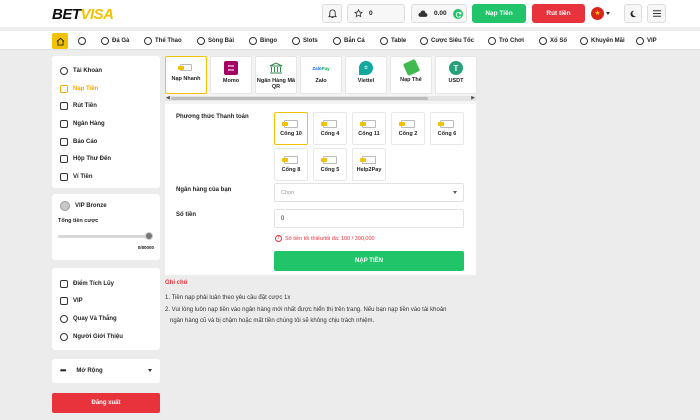 This screenshot has height=420, width=700. What do you see at coordinates (85, 159) in the screenshot?
I see `sidebar-item-inbox: Hộp Thư Đến` at bounding box center [85, 159].